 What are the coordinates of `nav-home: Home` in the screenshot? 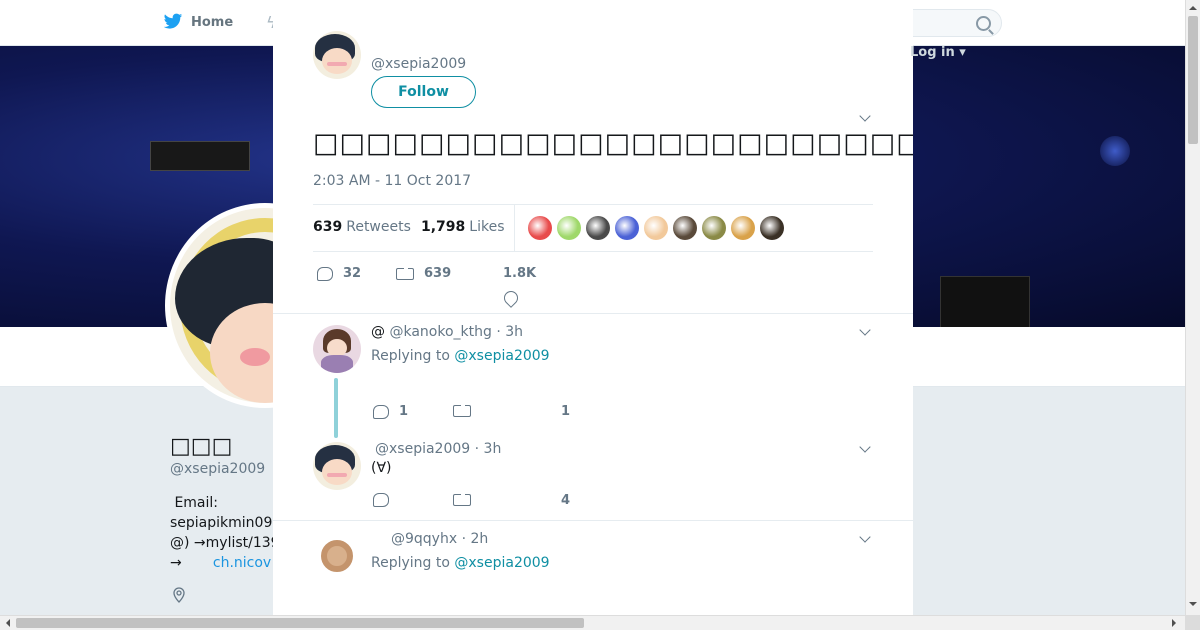 It's located at (198, 22).